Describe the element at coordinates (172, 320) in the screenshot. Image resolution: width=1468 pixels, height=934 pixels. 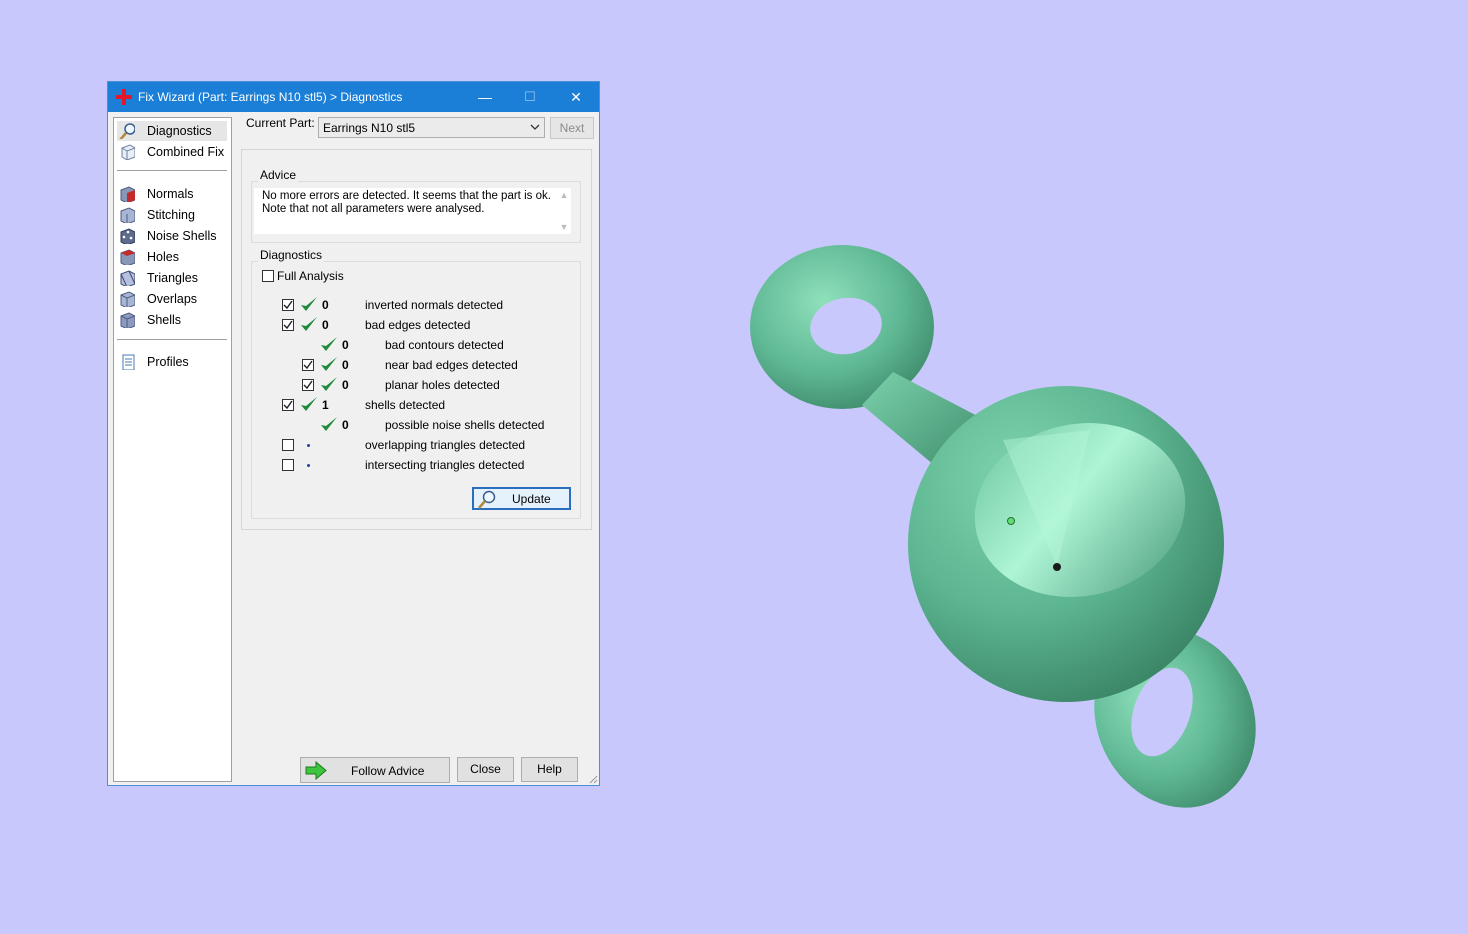
I see `sidebar-item-shells: Shells` at that location.